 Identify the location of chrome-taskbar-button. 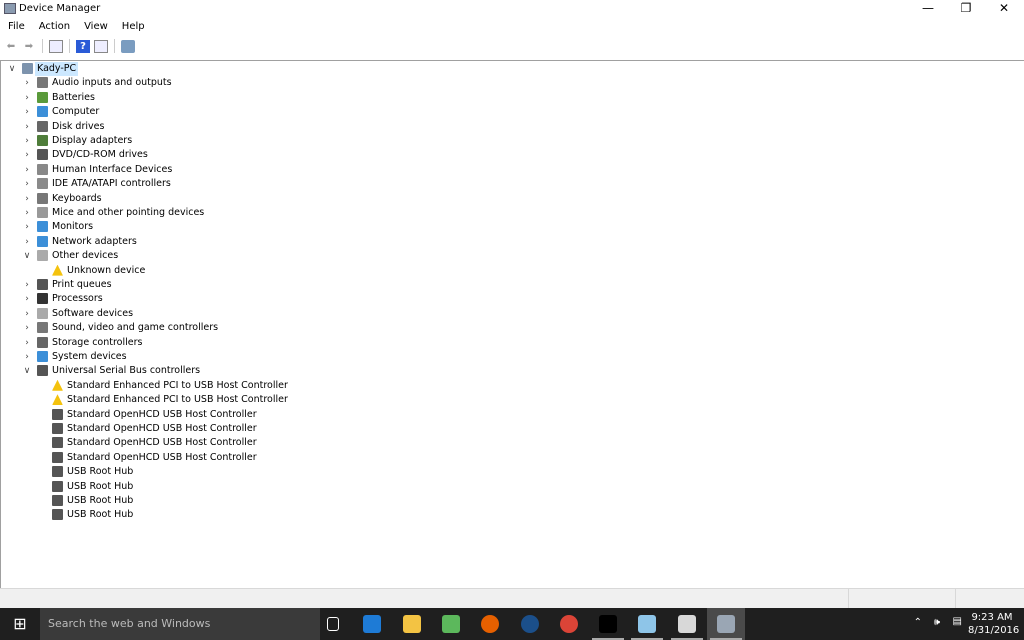
(569, 624).